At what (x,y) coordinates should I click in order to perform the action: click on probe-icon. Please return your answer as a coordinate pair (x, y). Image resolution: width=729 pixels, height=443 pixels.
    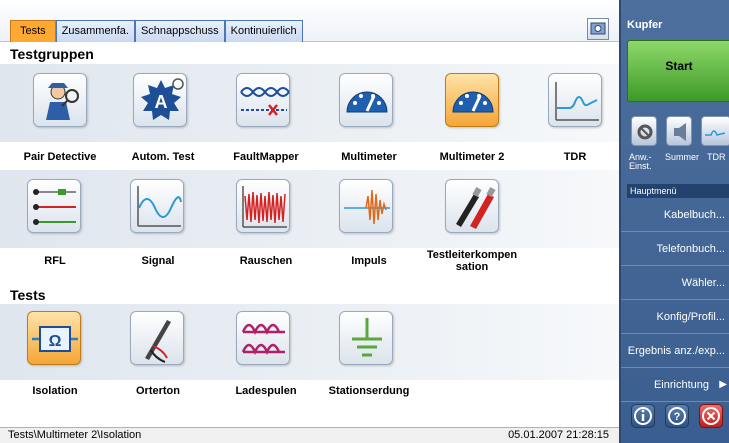
    Looking at the image, I should click on (157, 338).